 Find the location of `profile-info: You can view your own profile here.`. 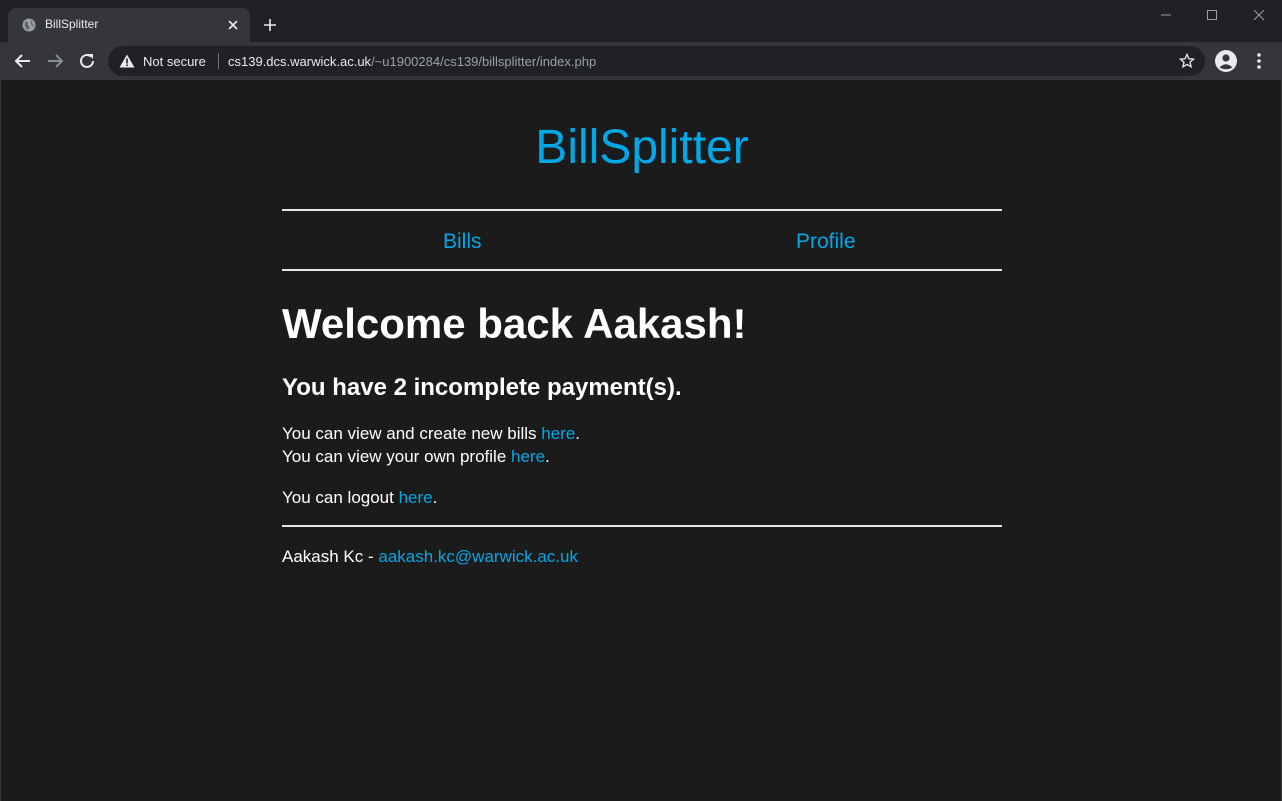

profile-info: You can view your own profile here. is located at coordinates (416, 457).